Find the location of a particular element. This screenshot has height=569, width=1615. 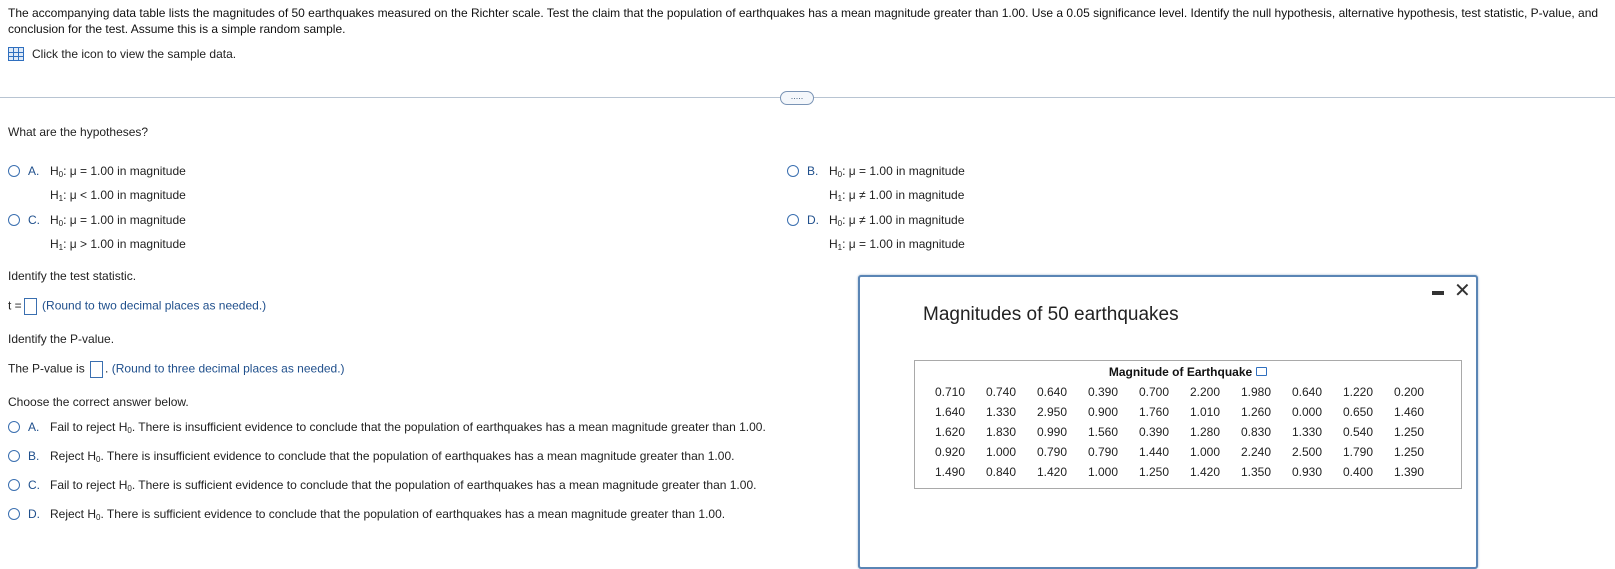

table-cell: 1.830 is located at coordinates (1001, 432).